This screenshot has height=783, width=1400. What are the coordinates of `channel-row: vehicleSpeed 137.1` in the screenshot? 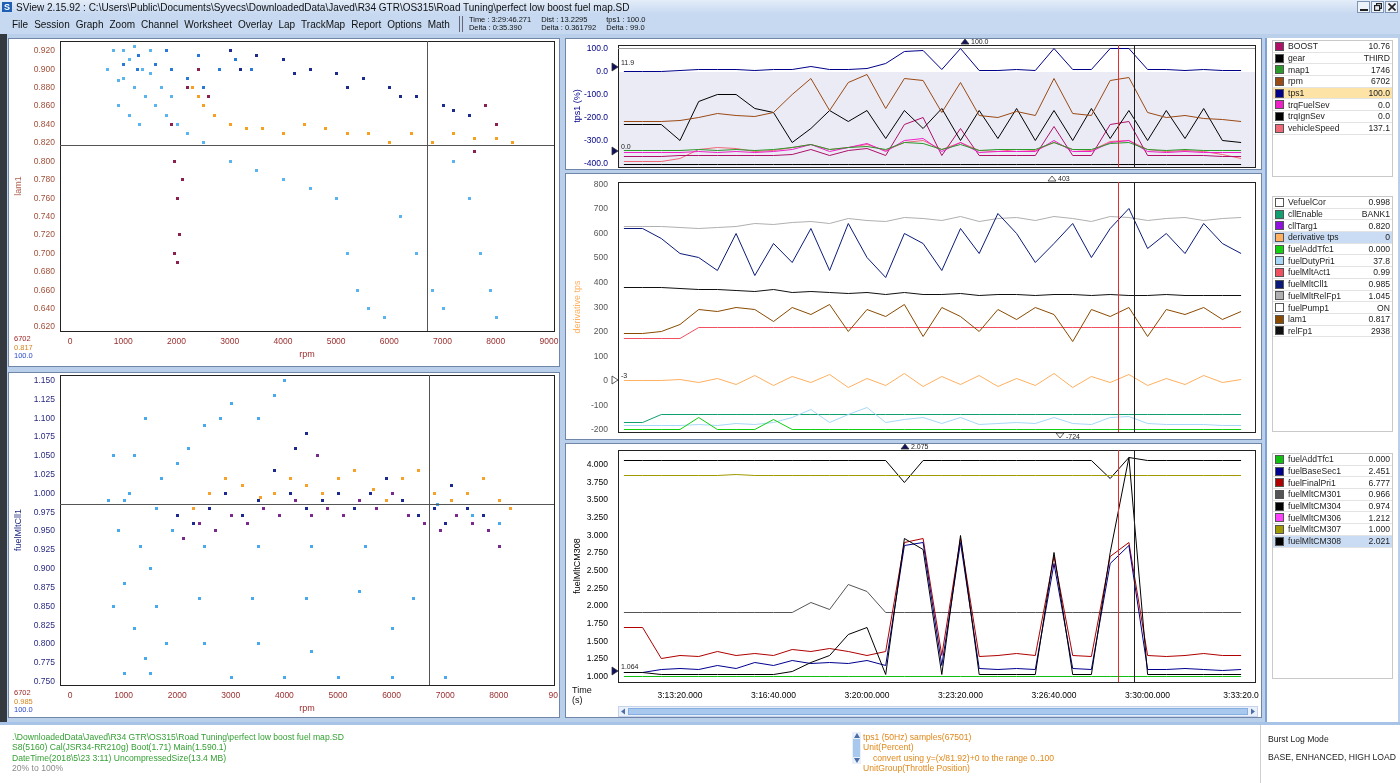 It's located at (1332, 128).